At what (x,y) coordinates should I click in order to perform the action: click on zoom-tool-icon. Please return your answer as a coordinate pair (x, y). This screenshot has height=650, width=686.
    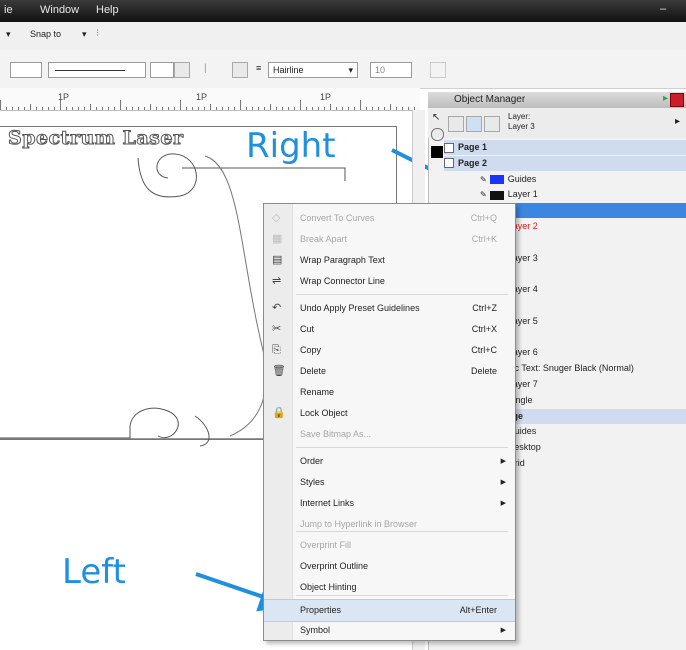
    Looking at the image, I should click on (437, 134).